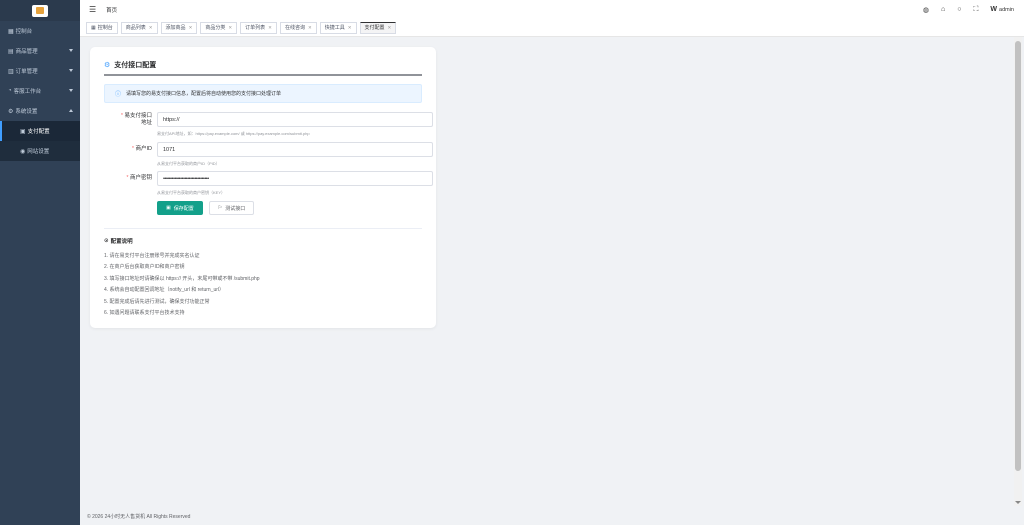  I want to click on api-url-label: * 易支付接口 地址, so click(136, 119).